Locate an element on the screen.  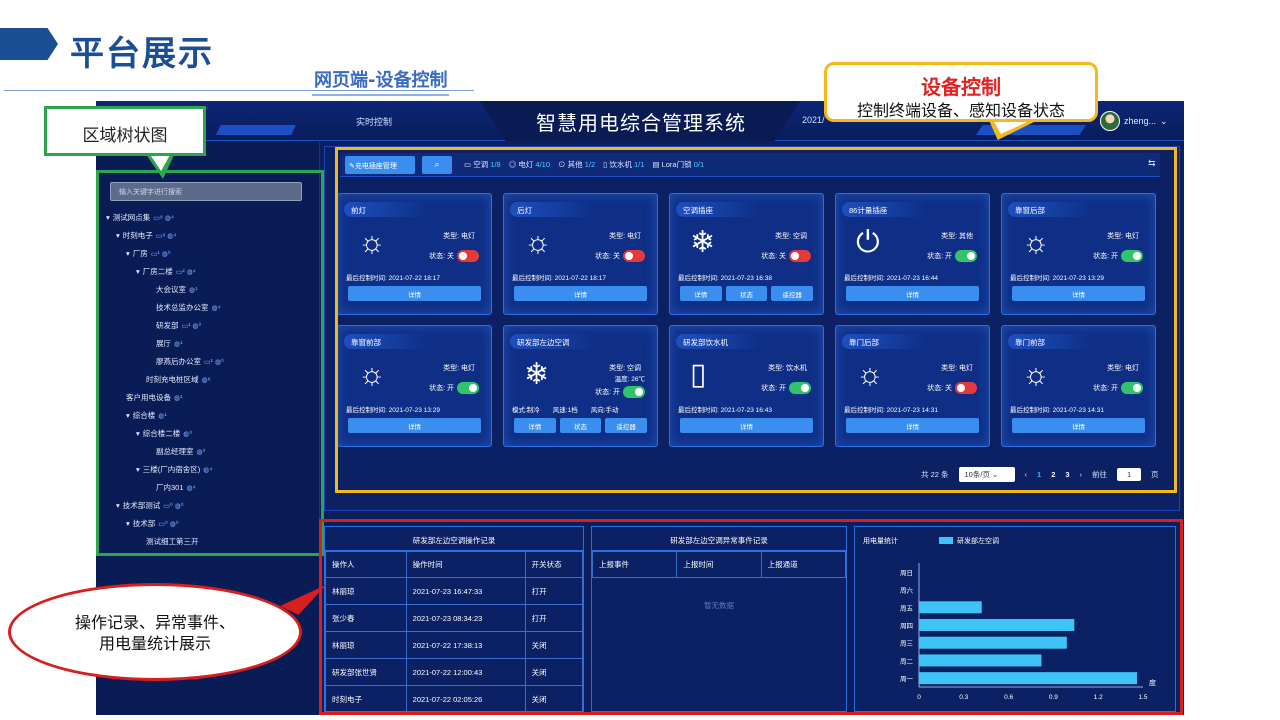
nav-realtime-control: 实时控制 is located at coordinates (374, 121).